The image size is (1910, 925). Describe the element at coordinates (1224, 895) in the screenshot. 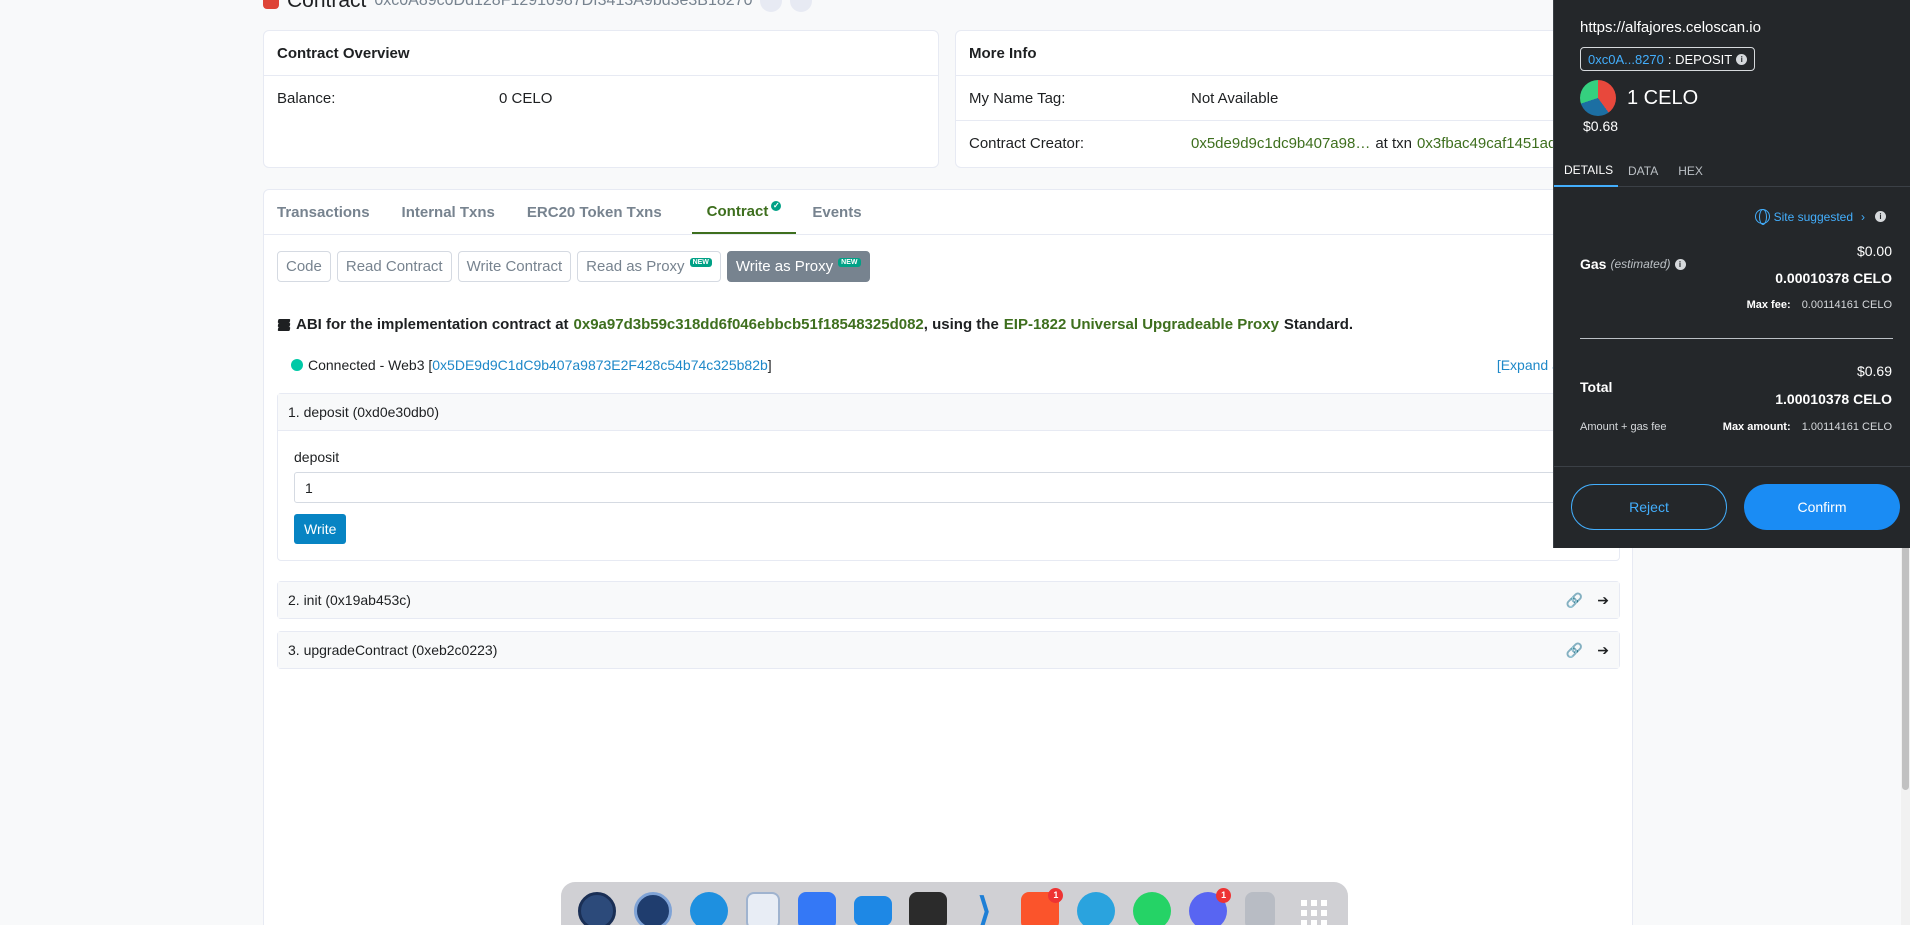

I see `notification-badge: 1` at that location.